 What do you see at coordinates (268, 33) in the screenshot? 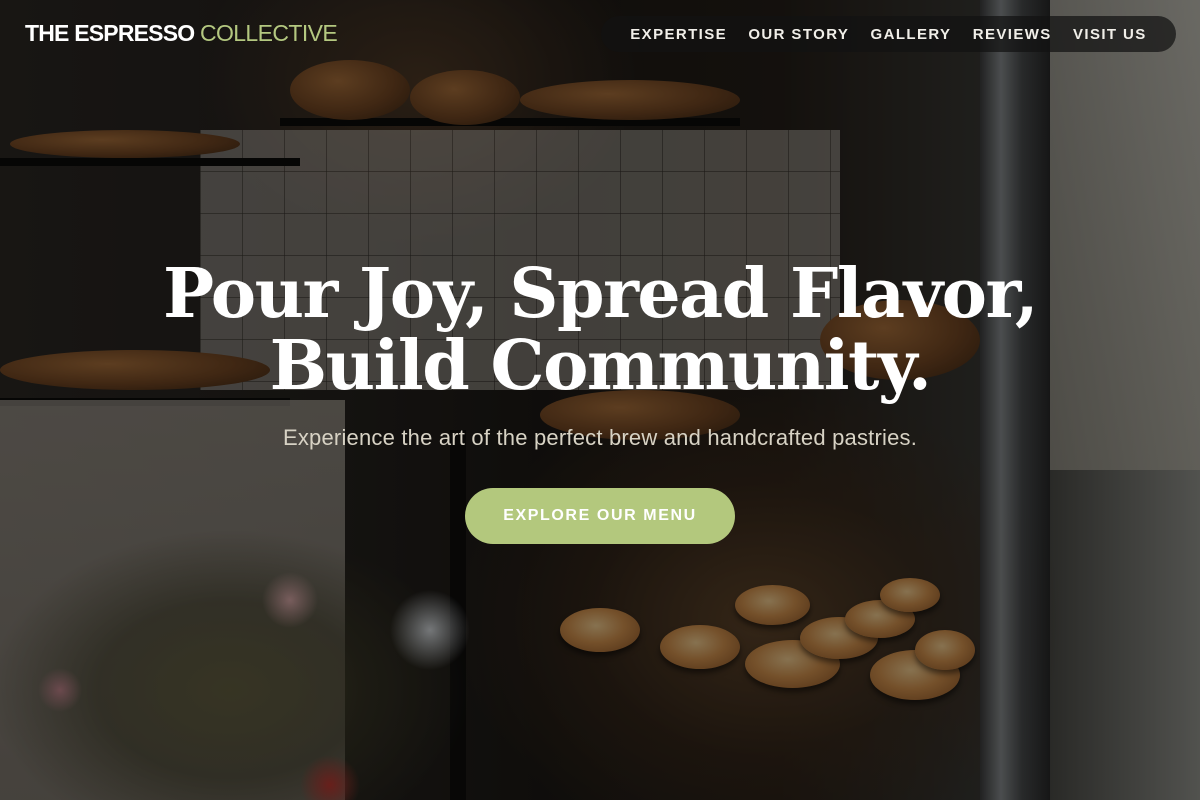
I see `logo-accent-text: COLLECTIVE` at bounding box center [268, 33].